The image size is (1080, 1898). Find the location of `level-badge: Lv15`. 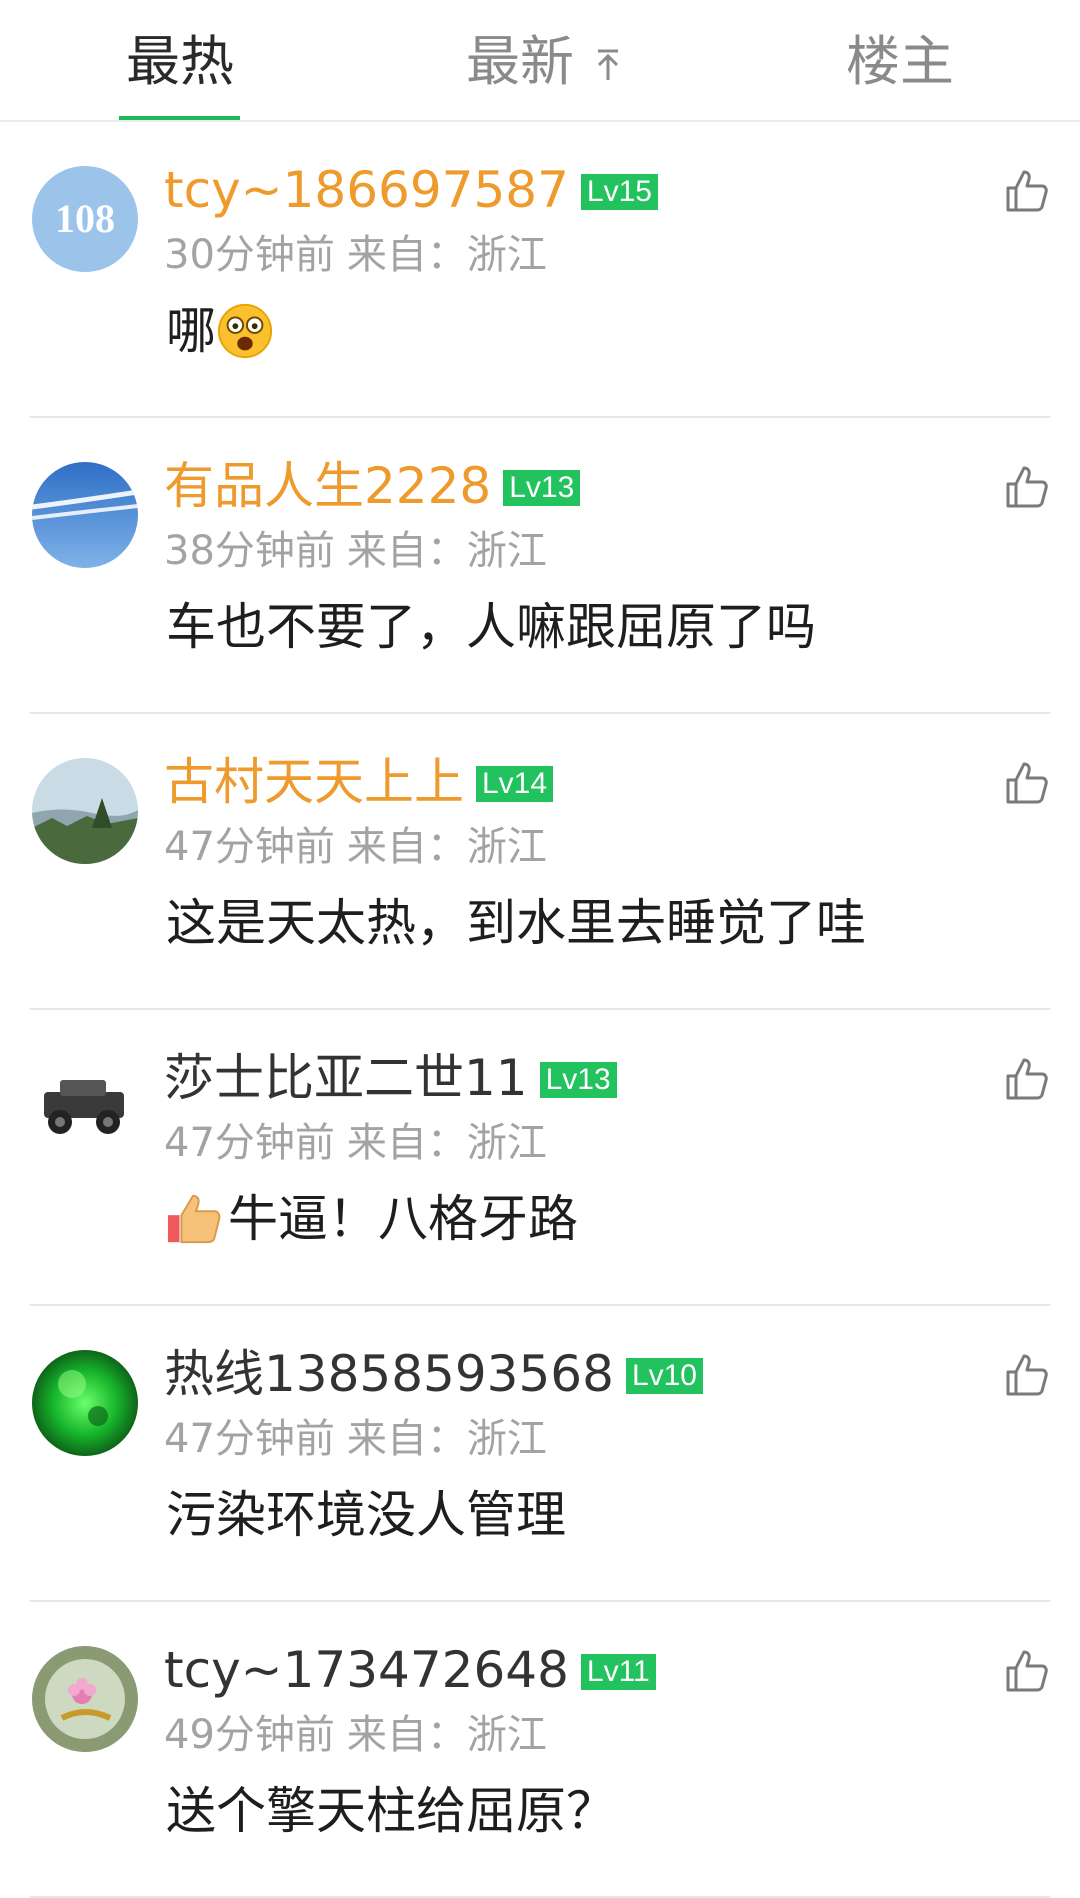

level-badge: Lv15 is located at coordinates (619, 192).